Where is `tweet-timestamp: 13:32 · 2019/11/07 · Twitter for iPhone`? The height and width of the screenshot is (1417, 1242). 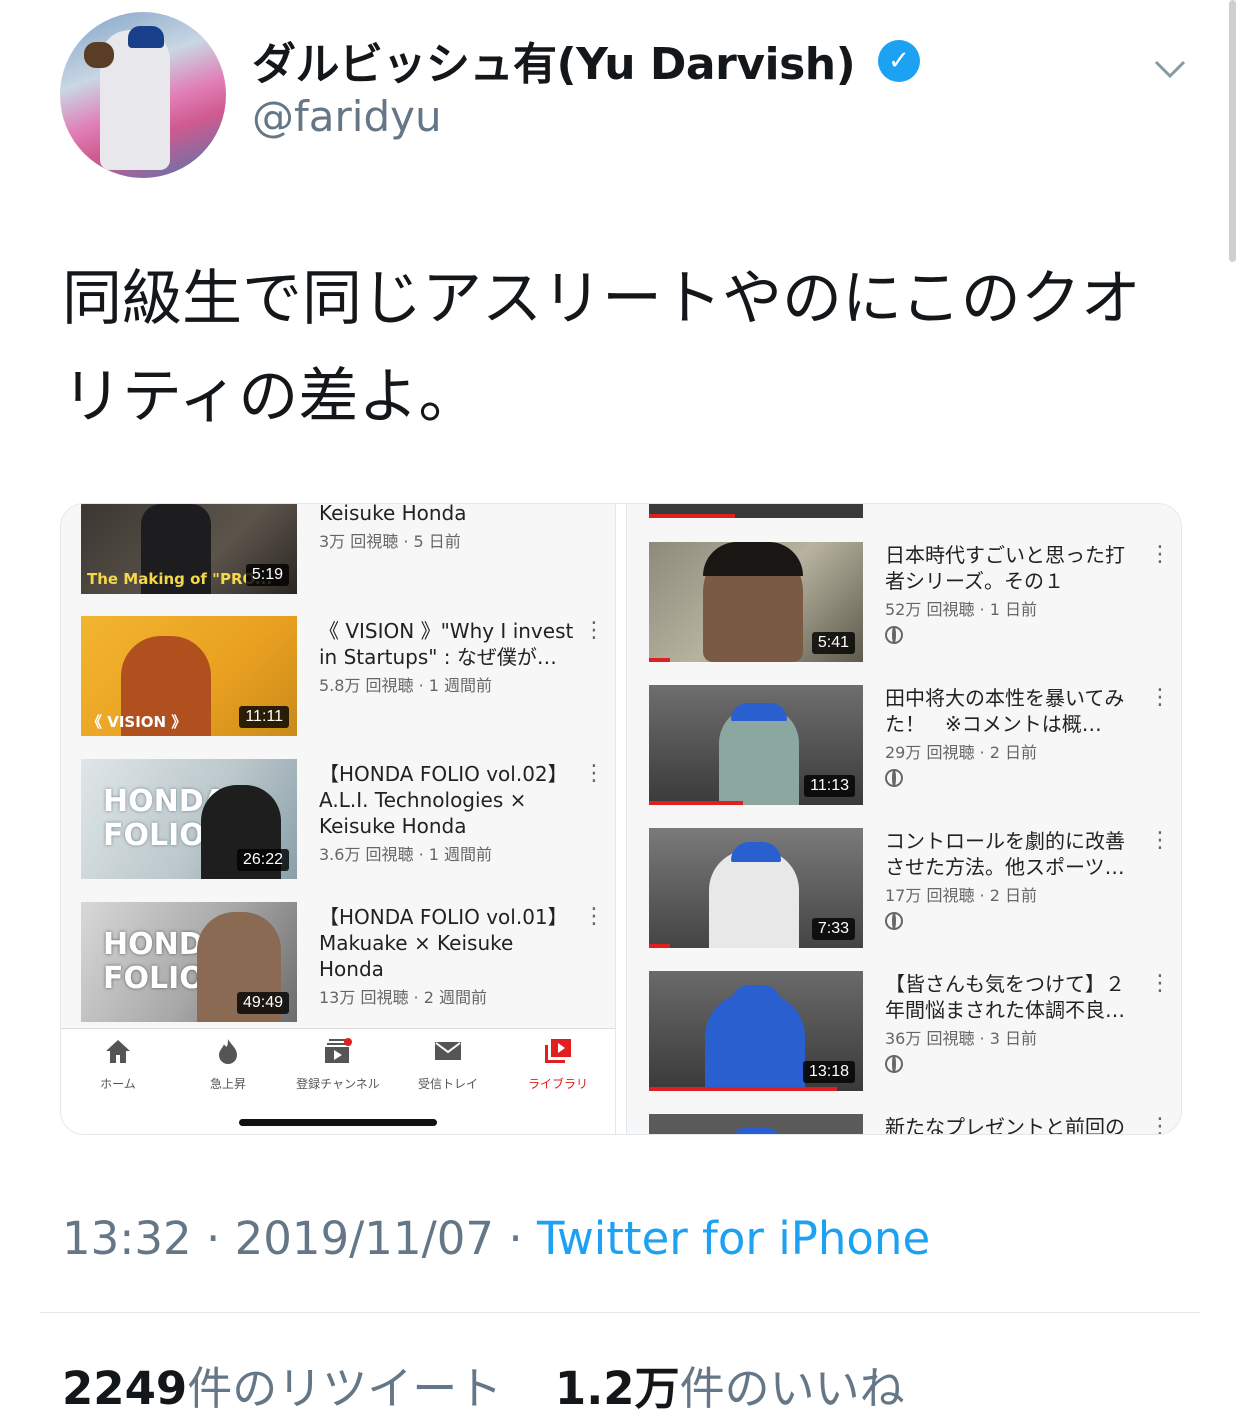
tweet-timestamp: 13:32 · 2019/11/07 · Twitter for iPhone is located at coordinates (496, 1238).